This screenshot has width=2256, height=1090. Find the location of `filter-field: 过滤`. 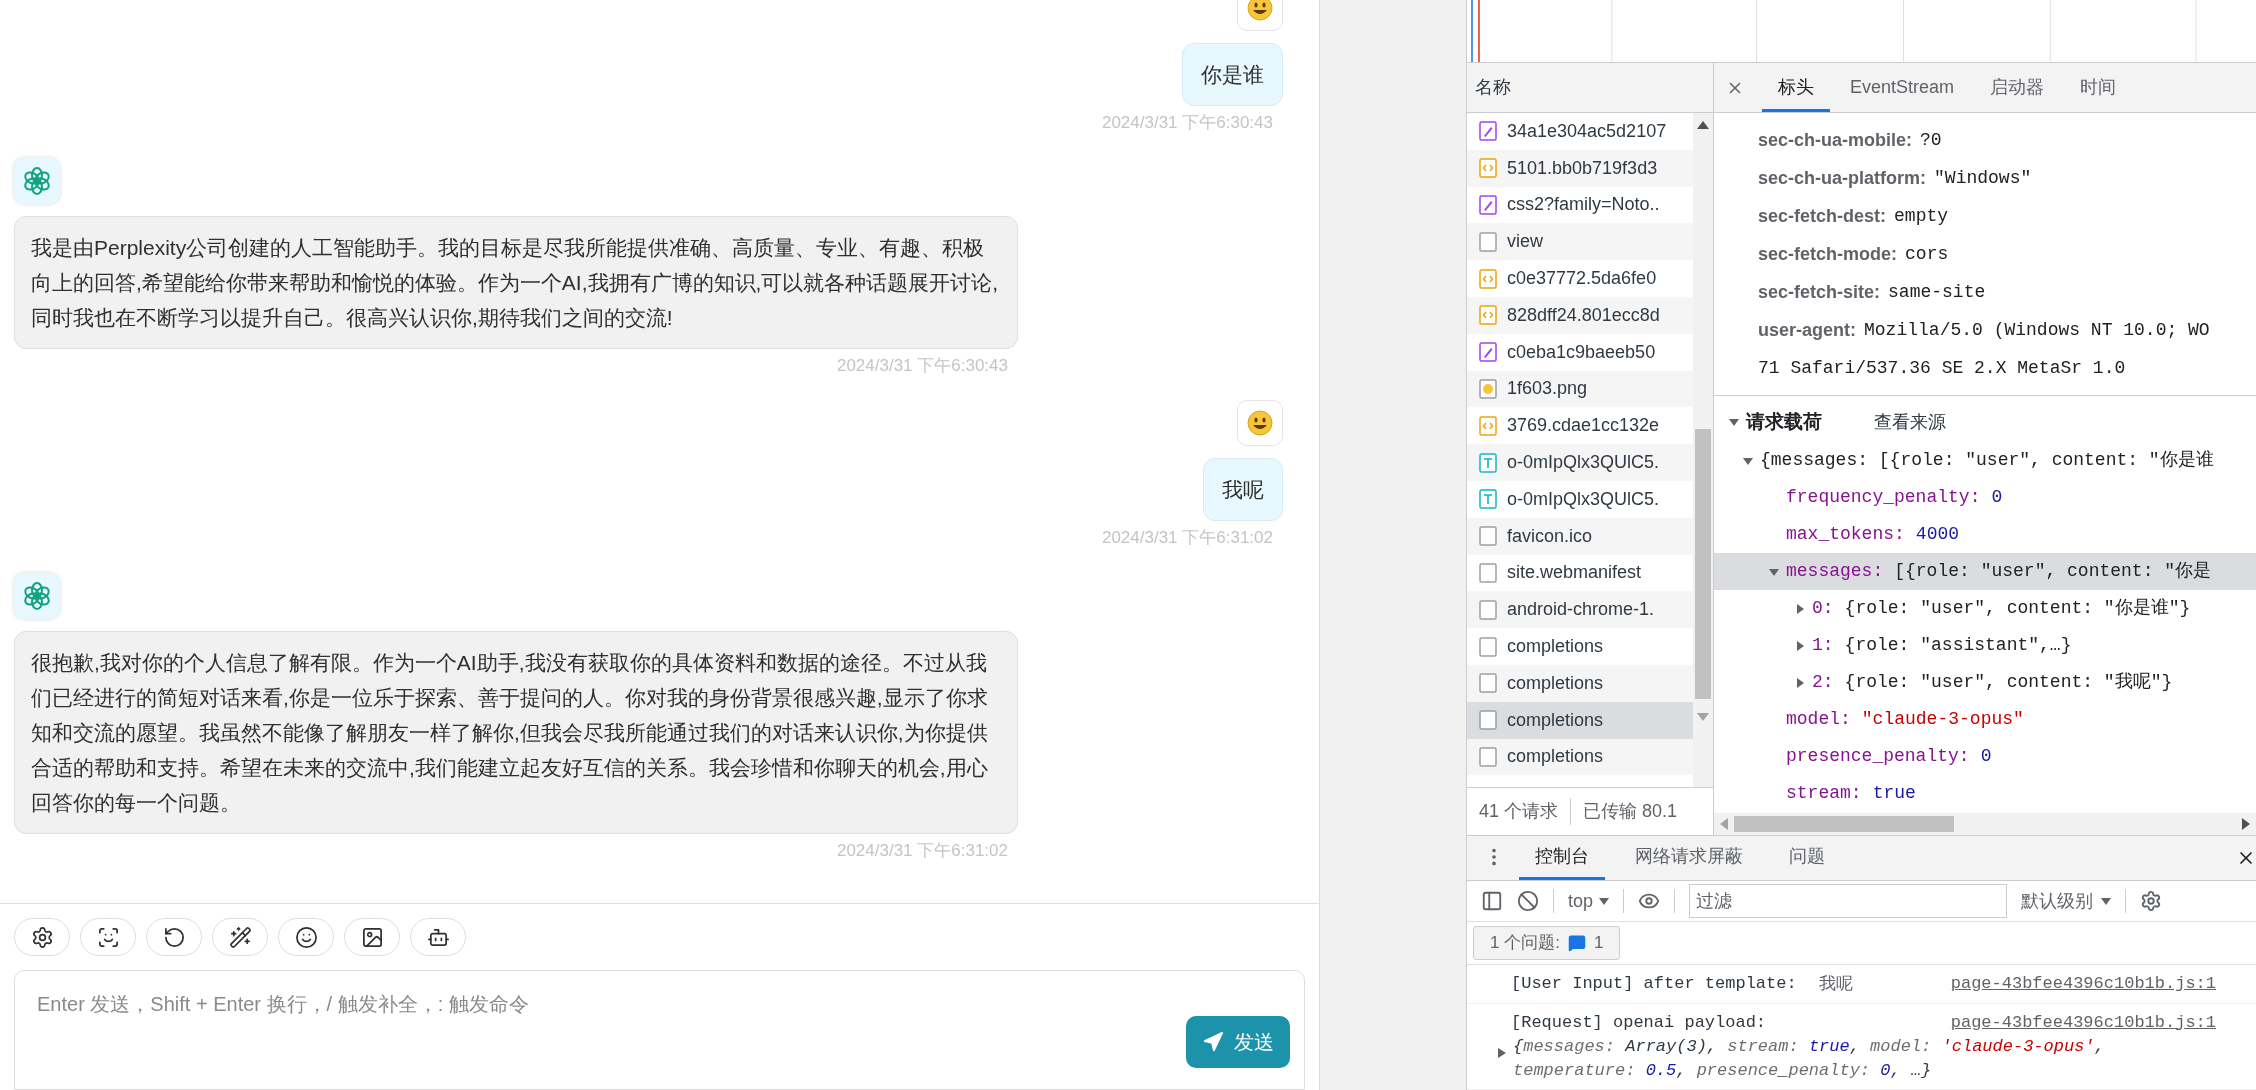

filter-field: 过滤 is located at coordinates (1848, 901).